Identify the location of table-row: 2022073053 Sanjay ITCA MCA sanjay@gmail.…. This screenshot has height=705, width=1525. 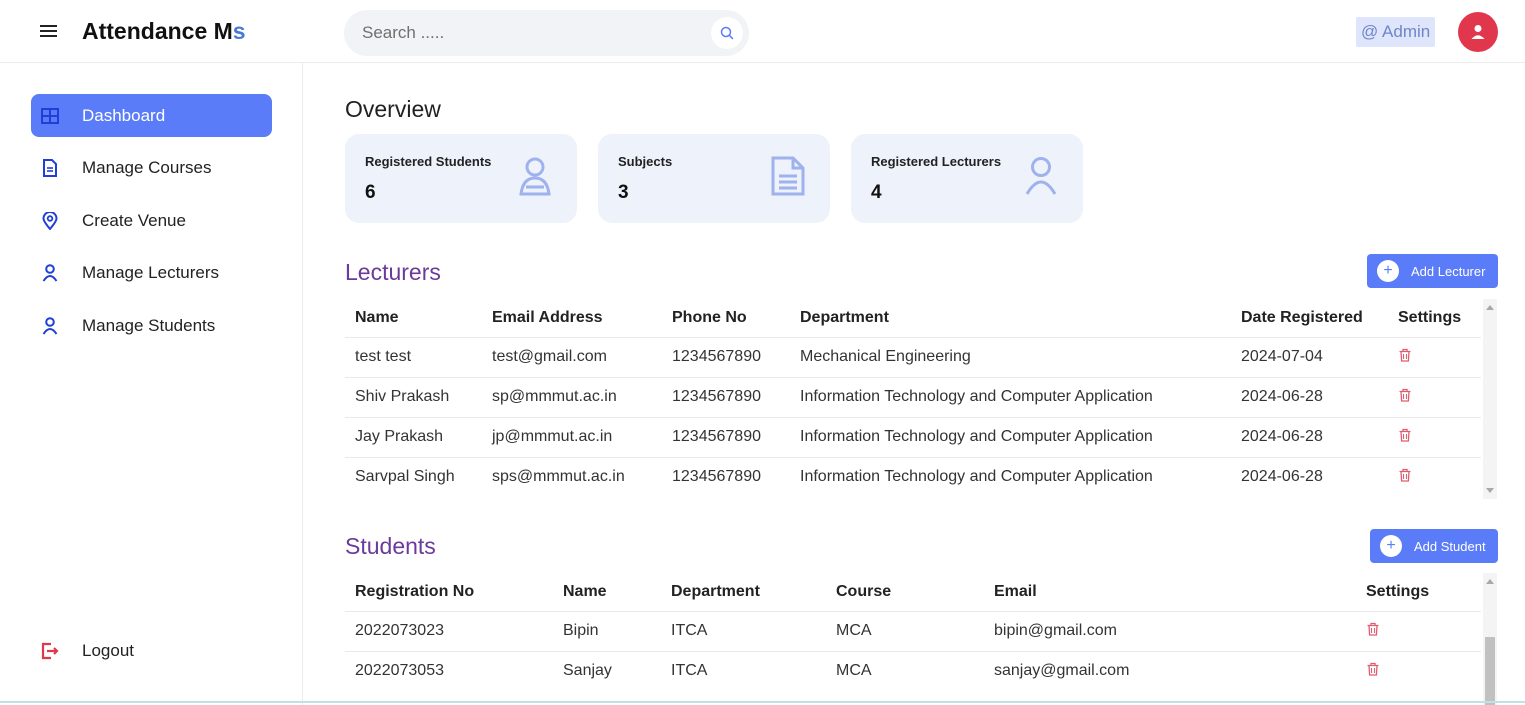
(913, 670).